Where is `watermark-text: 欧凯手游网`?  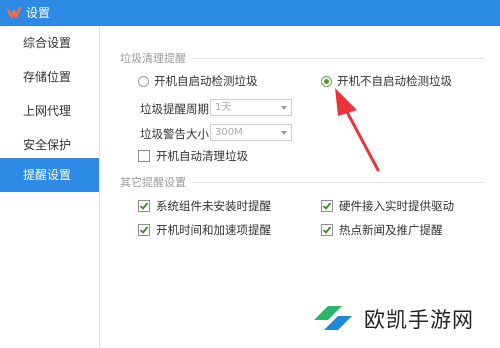 watermark-text: 欧凯手游网 is located at coordinates (419, 320).